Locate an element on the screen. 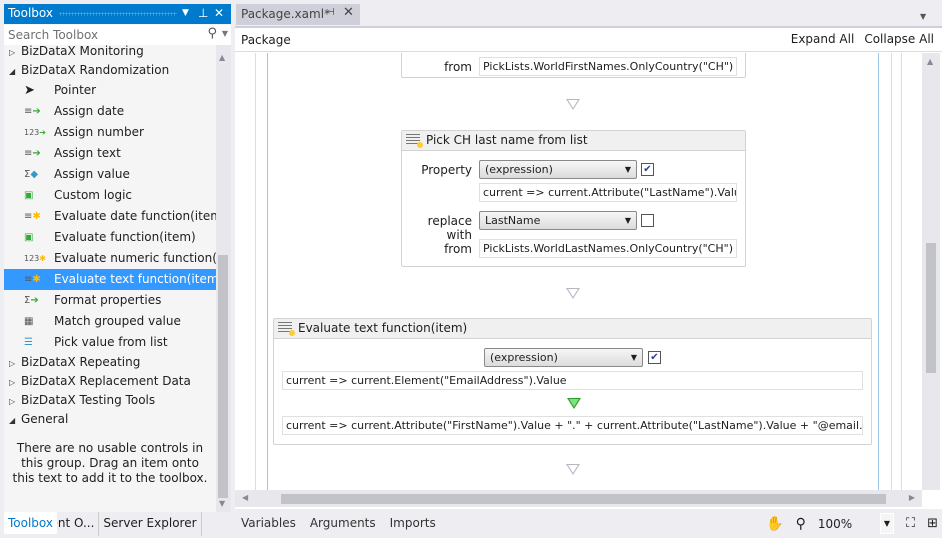  toolbox-item-match-grouped: ▦ Match grouped value is located at coordinates (110, 321).